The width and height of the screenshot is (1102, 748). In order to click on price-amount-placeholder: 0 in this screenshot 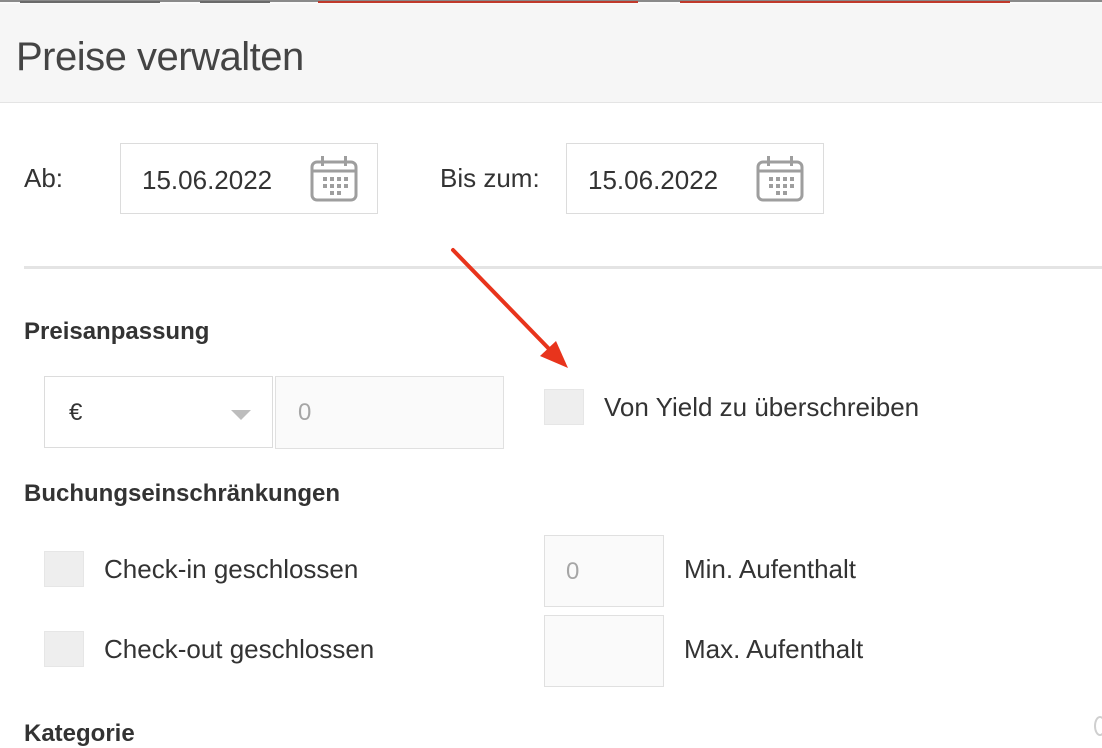, I will do `click(305, 412)`.